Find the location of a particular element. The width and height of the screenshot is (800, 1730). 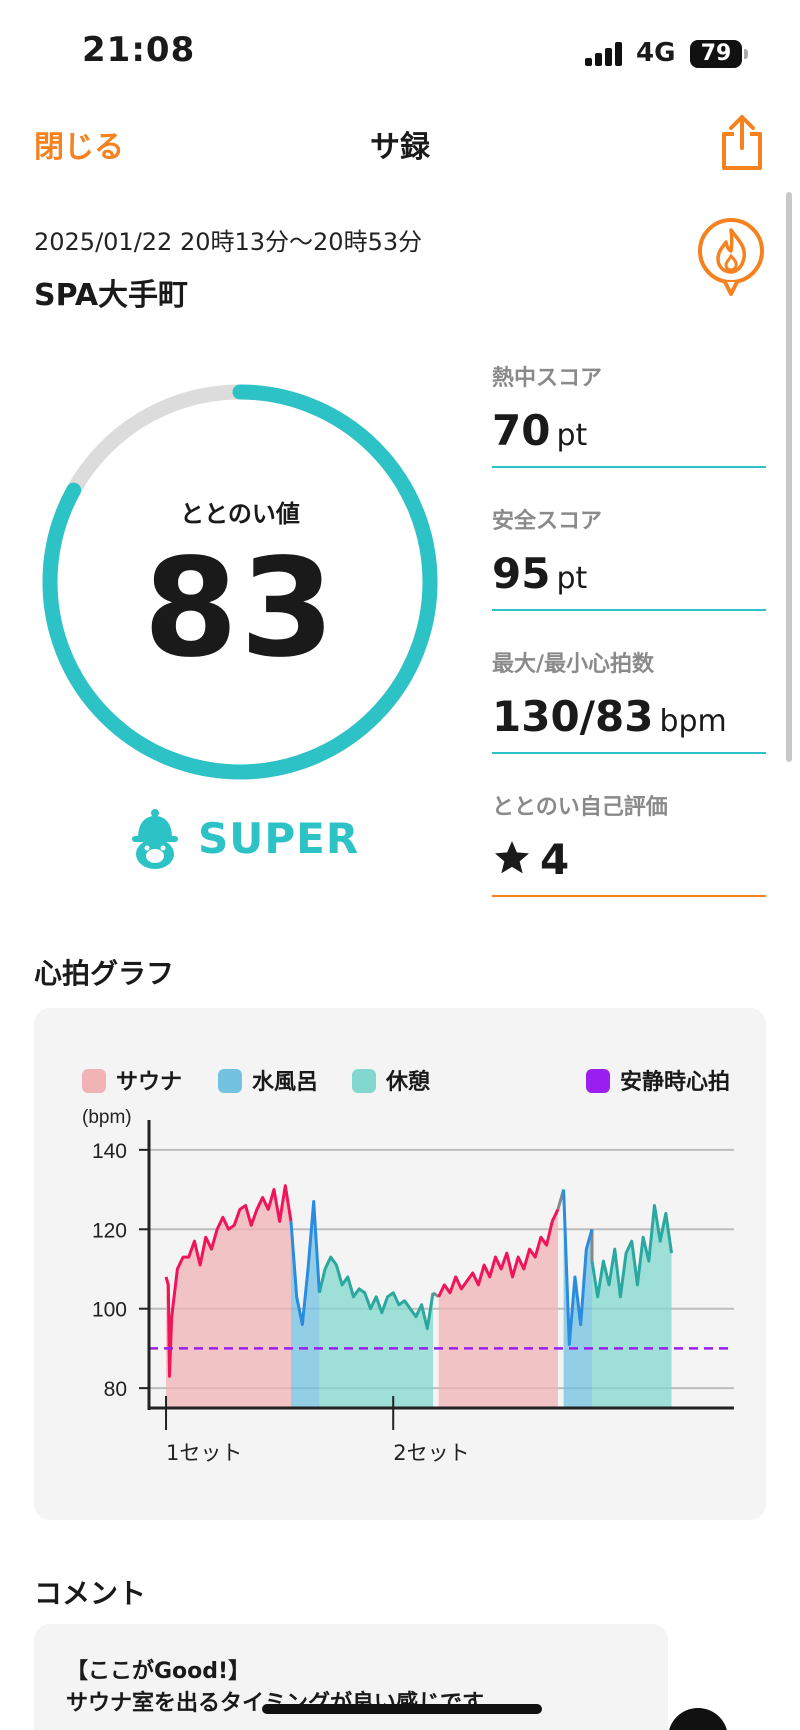

metric-value: 70 is located at coordinates (521, 430).